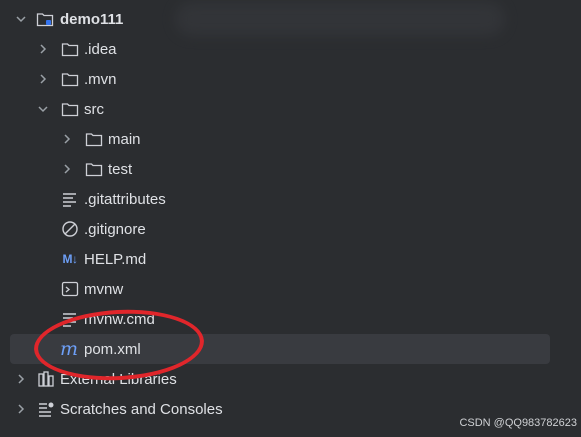 The image size is (581, 437). Describe the element at coordinates (518, 423) in the screenshot. I see `watermark: CSDN @QQ983782623` at that location.